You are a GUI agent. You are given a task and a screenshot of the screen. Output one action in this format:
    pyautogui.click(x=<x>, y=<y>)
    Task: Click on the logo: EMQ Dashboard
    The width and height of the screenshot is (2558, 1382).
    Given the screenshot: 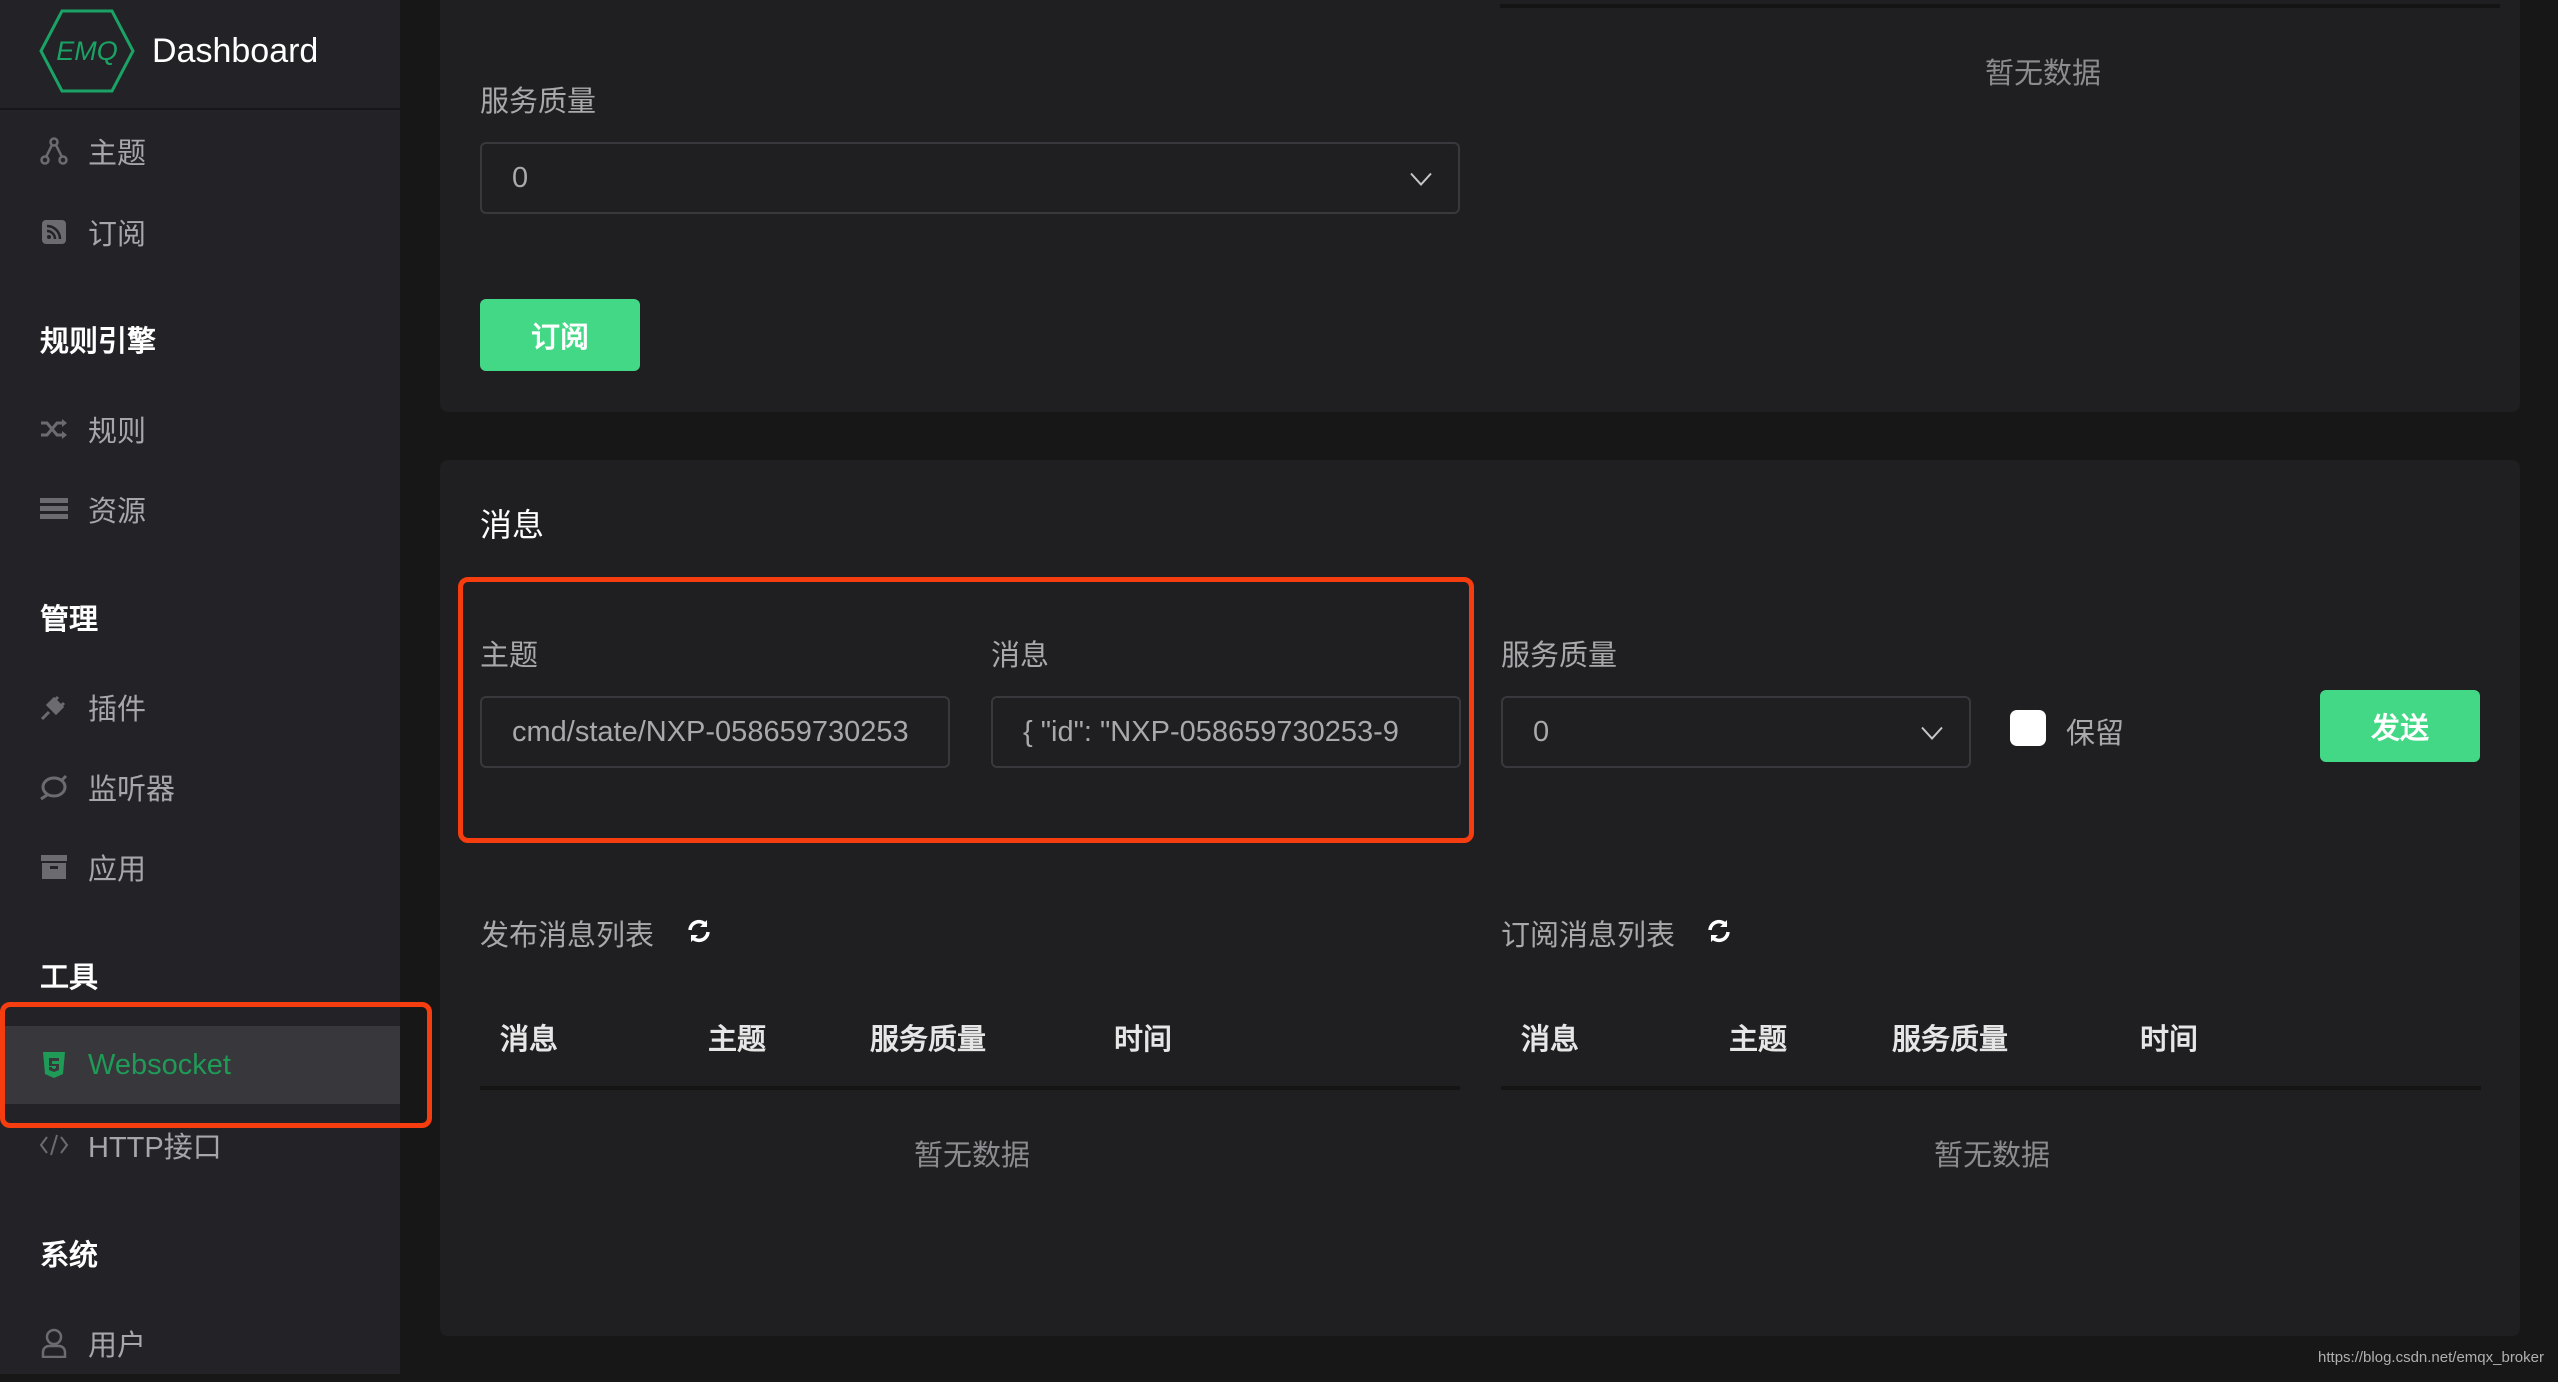 What is the action you would take?
    pyautogui.click(x=178, y=51)
    